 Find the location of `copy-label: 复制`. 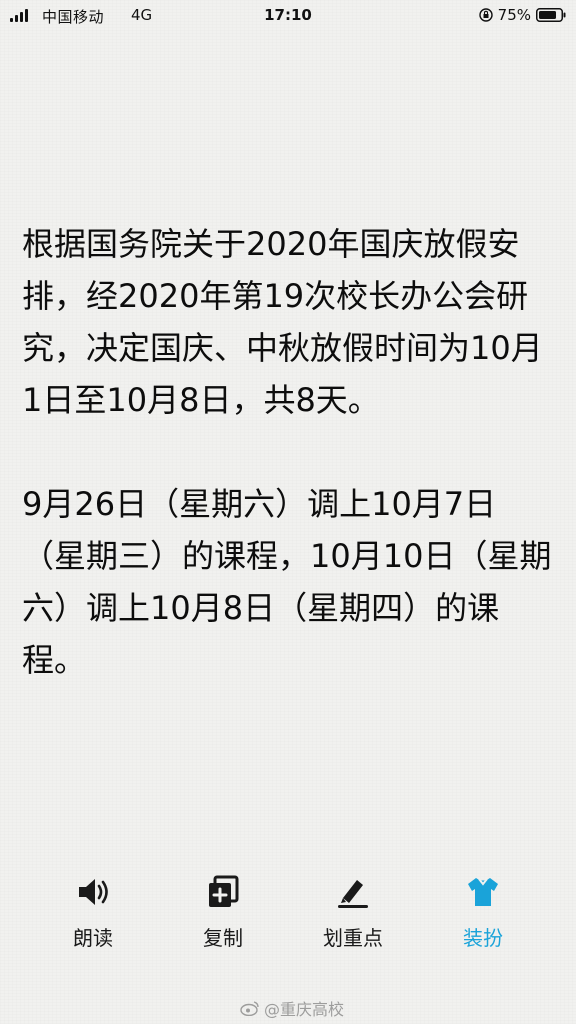

copy-label: 复制 is located at coordinates (223, 938).